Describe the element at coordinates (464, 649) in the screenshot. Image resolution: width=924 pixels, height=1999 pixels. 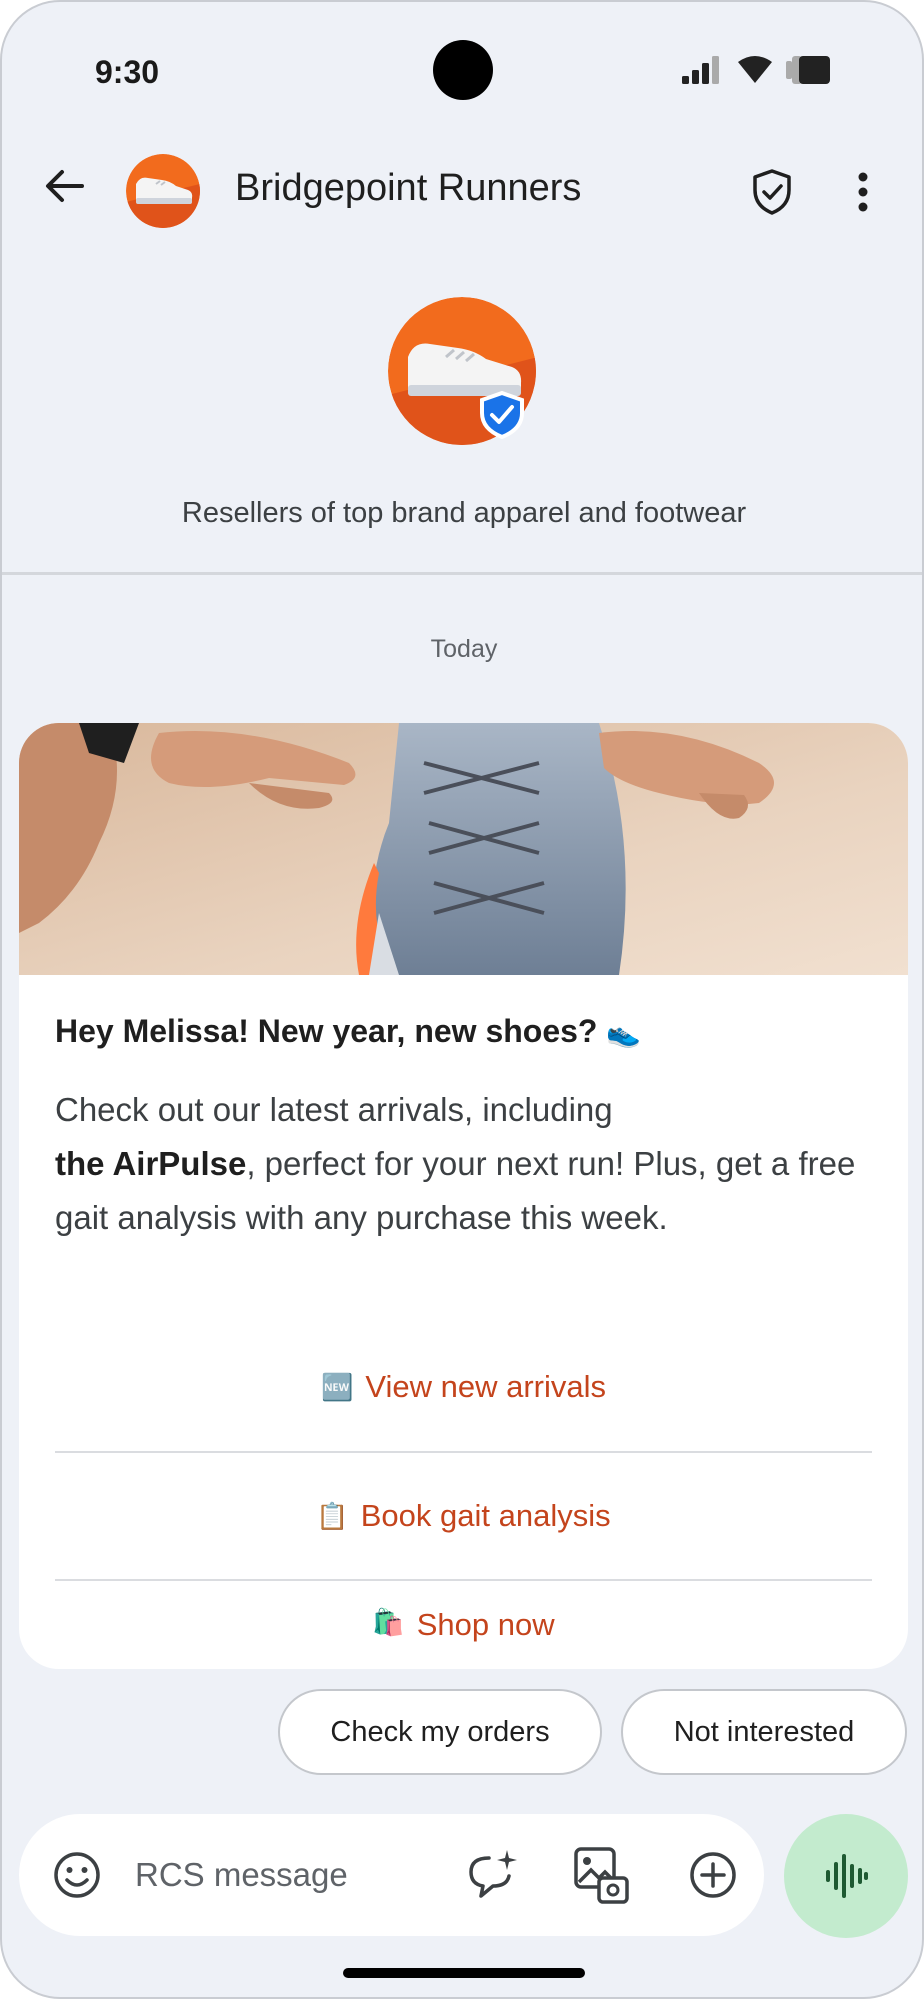
I see `date-separator: Today` at that location.